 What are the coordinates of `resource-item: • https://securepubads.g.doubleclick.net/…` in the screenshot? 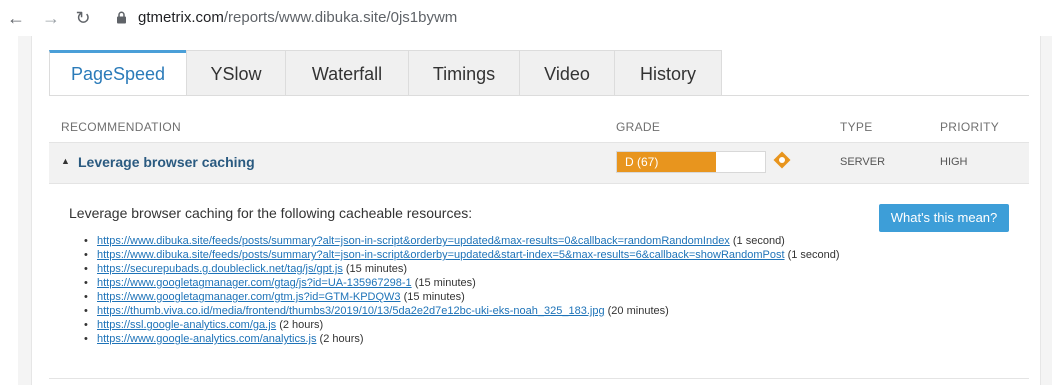 It's located at (462, 269).